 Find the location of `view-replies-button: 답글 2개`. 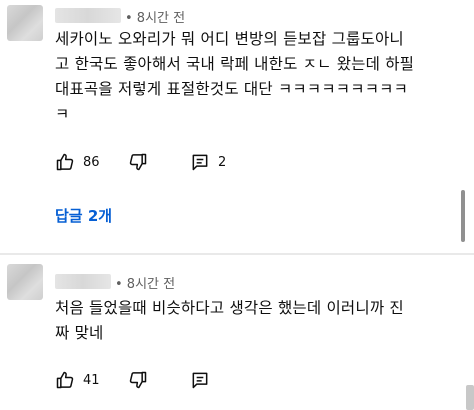

view-replies-button: 답글 2개 is located at coordinates (83, 215).